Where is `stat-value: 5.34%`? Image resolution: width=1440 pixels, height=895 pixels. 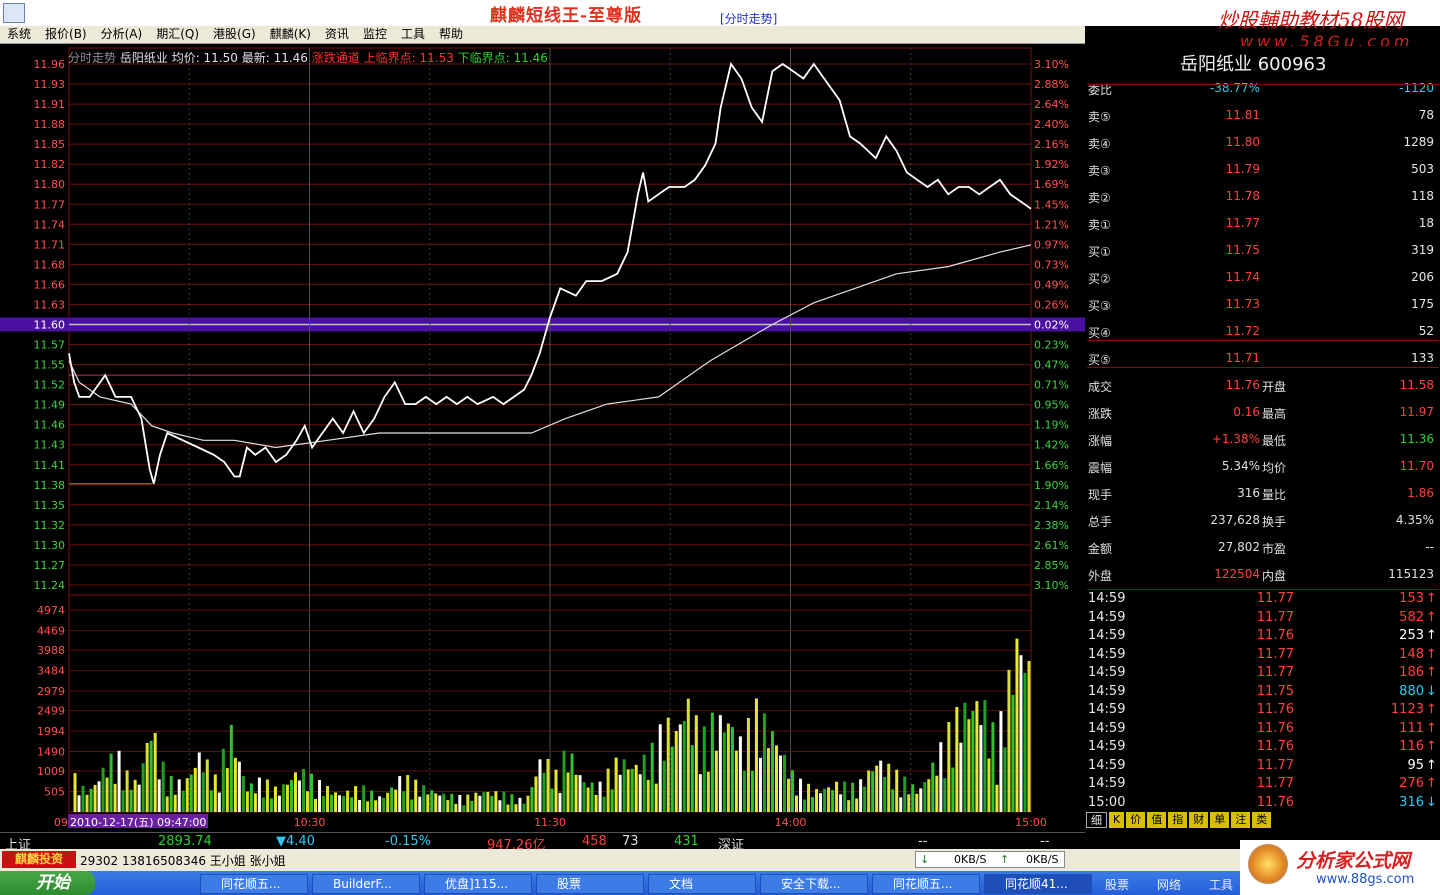 stat-value: 5.34% is located at coordinates (1240, 466).